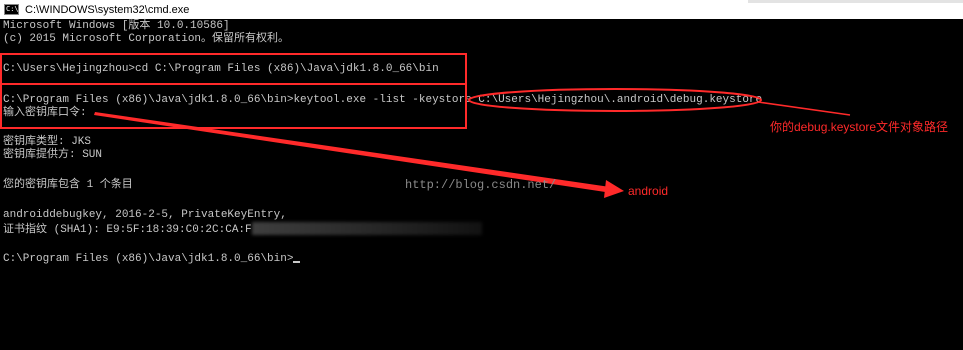 This screenshot has width=963, height=350. Describe the element at coordinates (859, 127) in the screenshot. I see `keystore-path-annotation: 你的debug.keystore文件对象路径` at that location.